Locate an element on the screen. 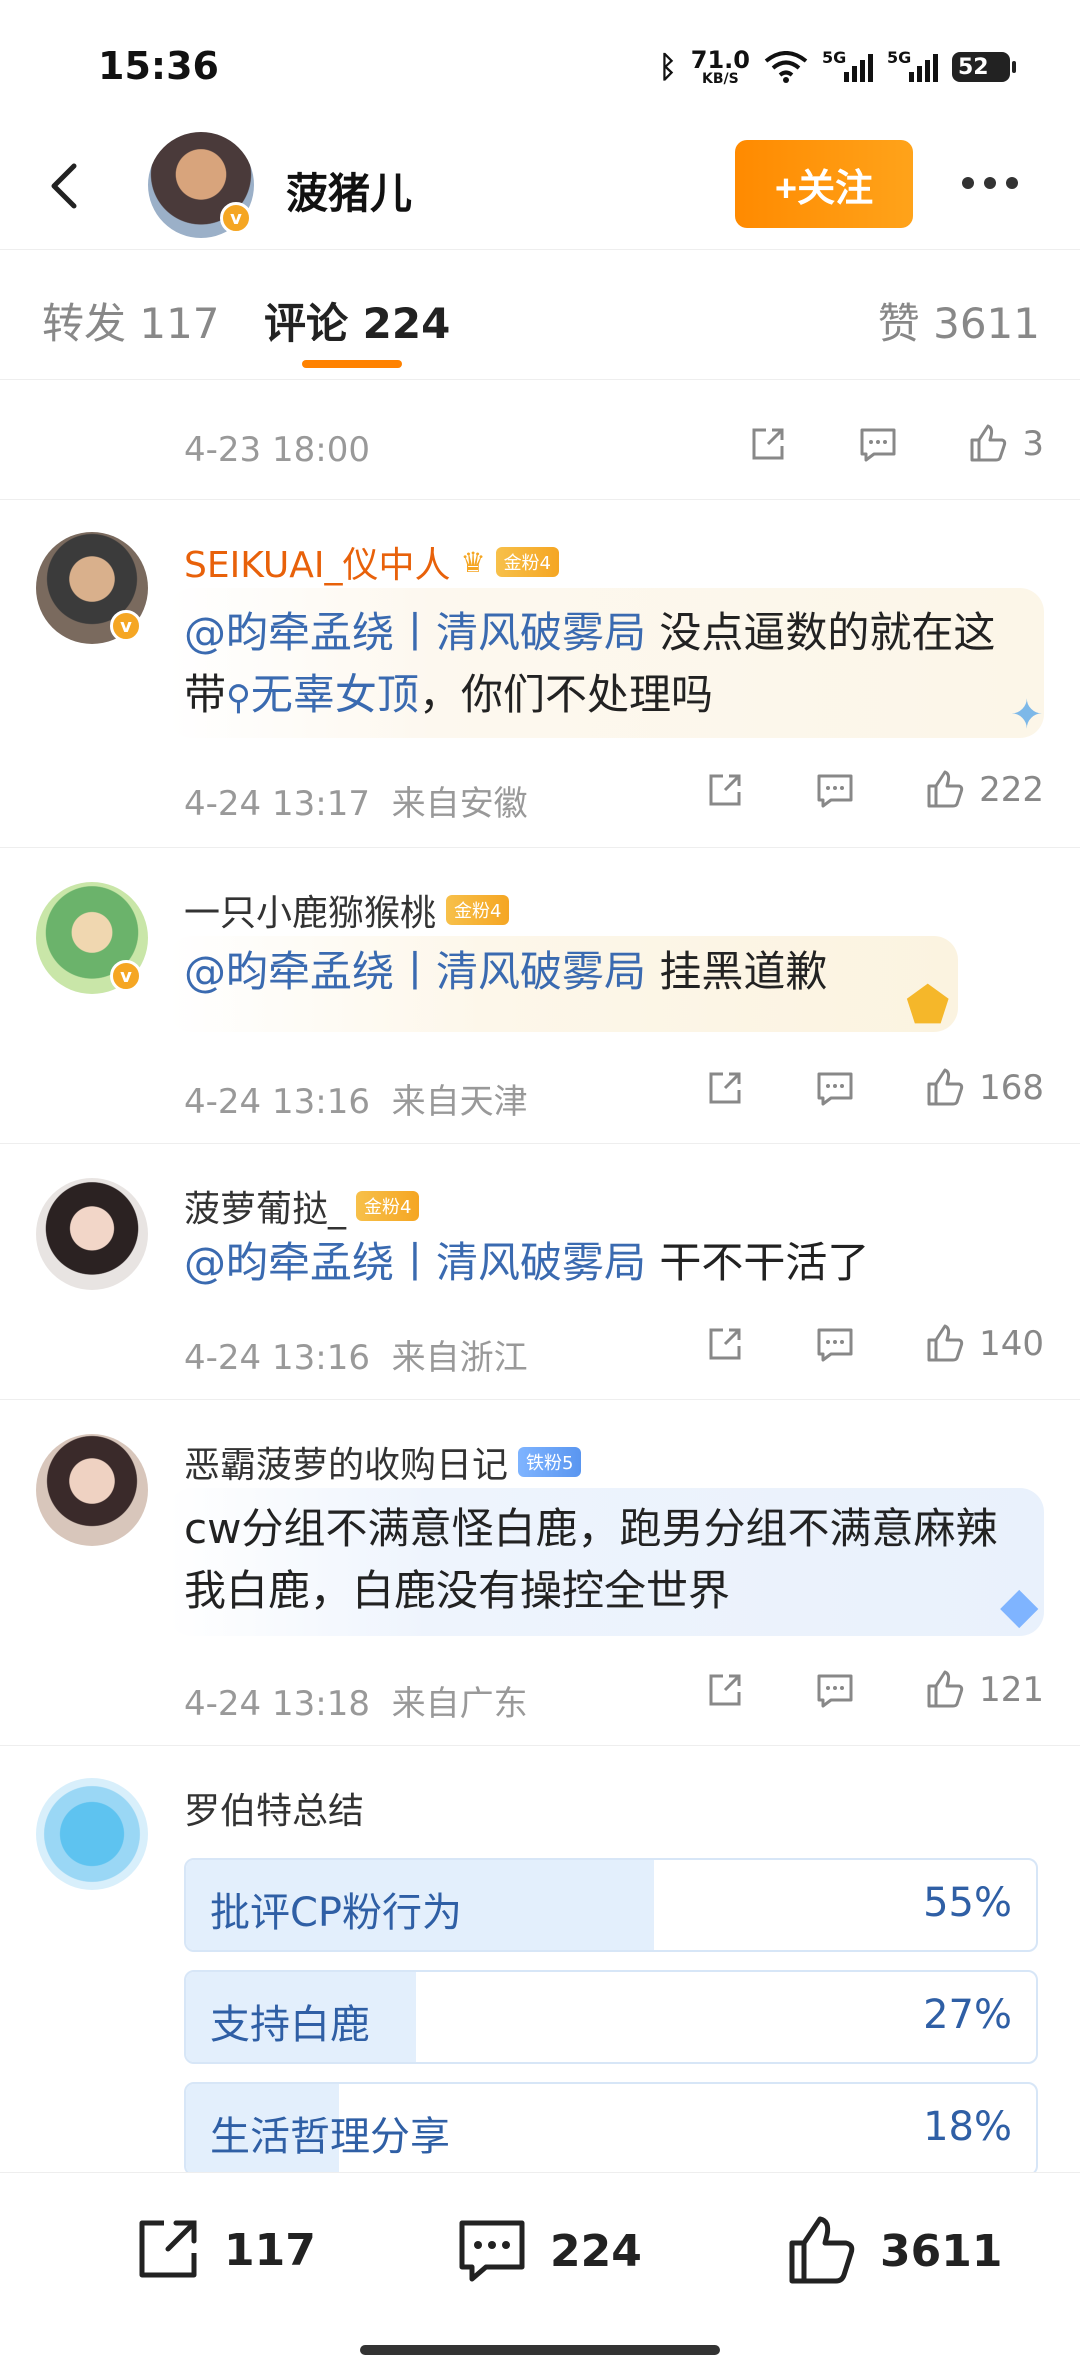 Image resolution: width=1080 pixels, height=2377 pixels. comment-actions: 222 is located at coordinates (873, 790).